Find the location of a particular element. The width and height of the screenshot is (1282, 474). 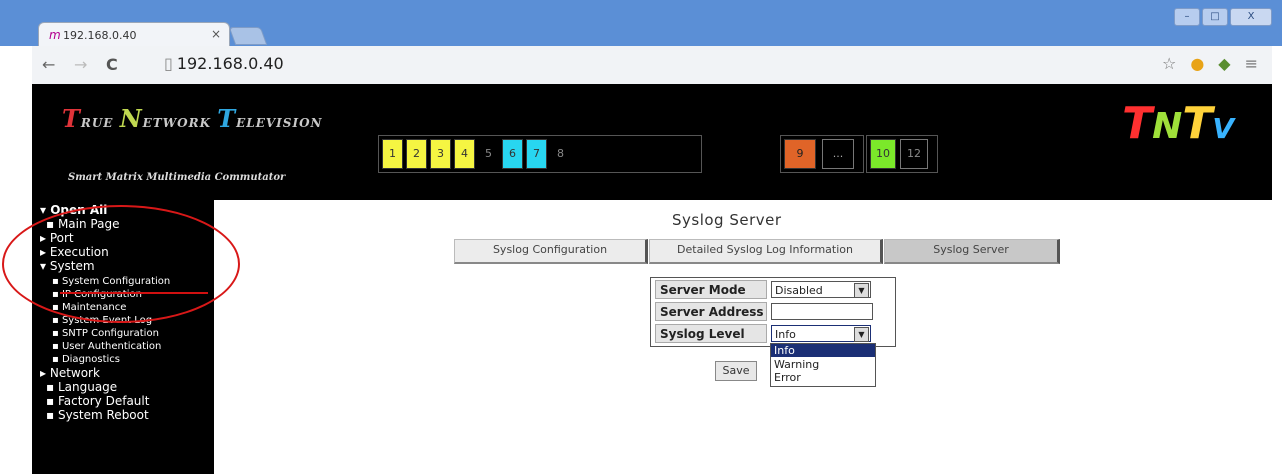

sidebar-item-diagnostics: ▪ Diagnostics is located at coordinates (86, 359).